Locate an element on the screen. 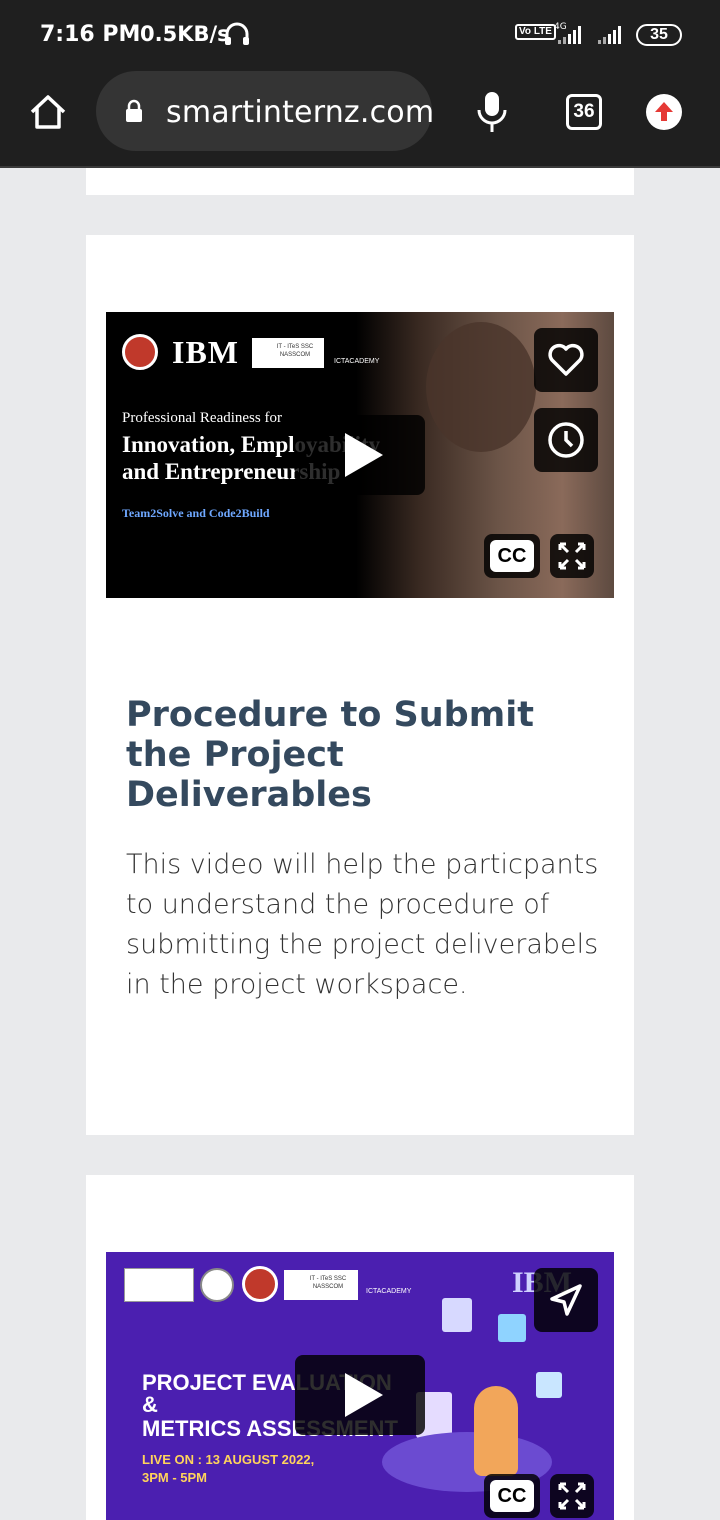  browser-toolbar: smartinternz.com 36 is located at coordinates (360, 119).